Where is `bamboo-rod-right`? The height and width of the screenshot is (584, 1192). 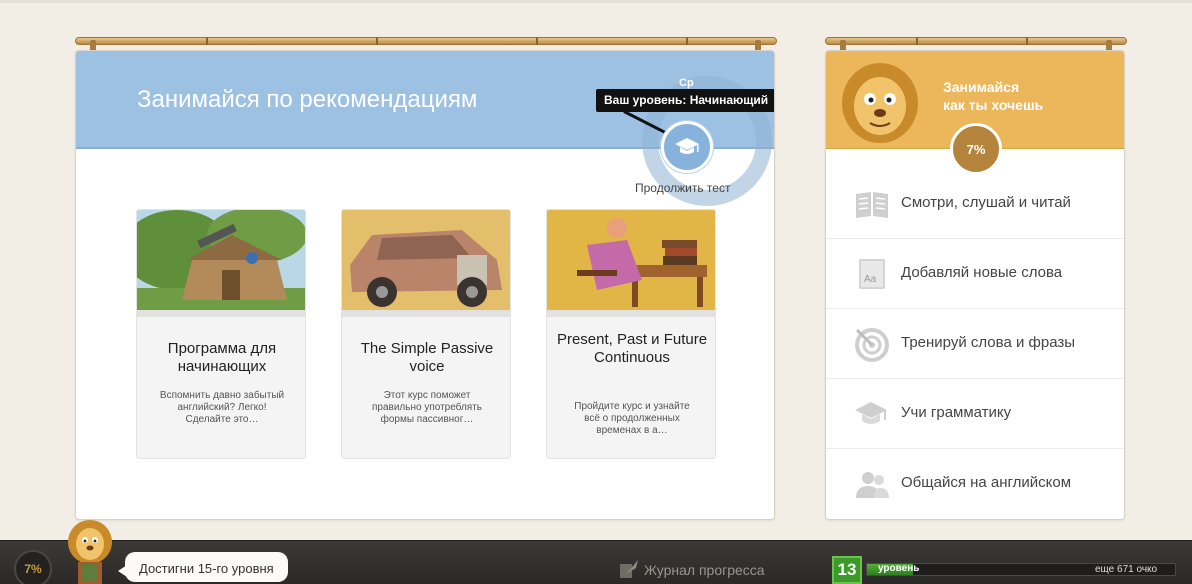 bamboo-rod-right is located at coordinates (976, 41).